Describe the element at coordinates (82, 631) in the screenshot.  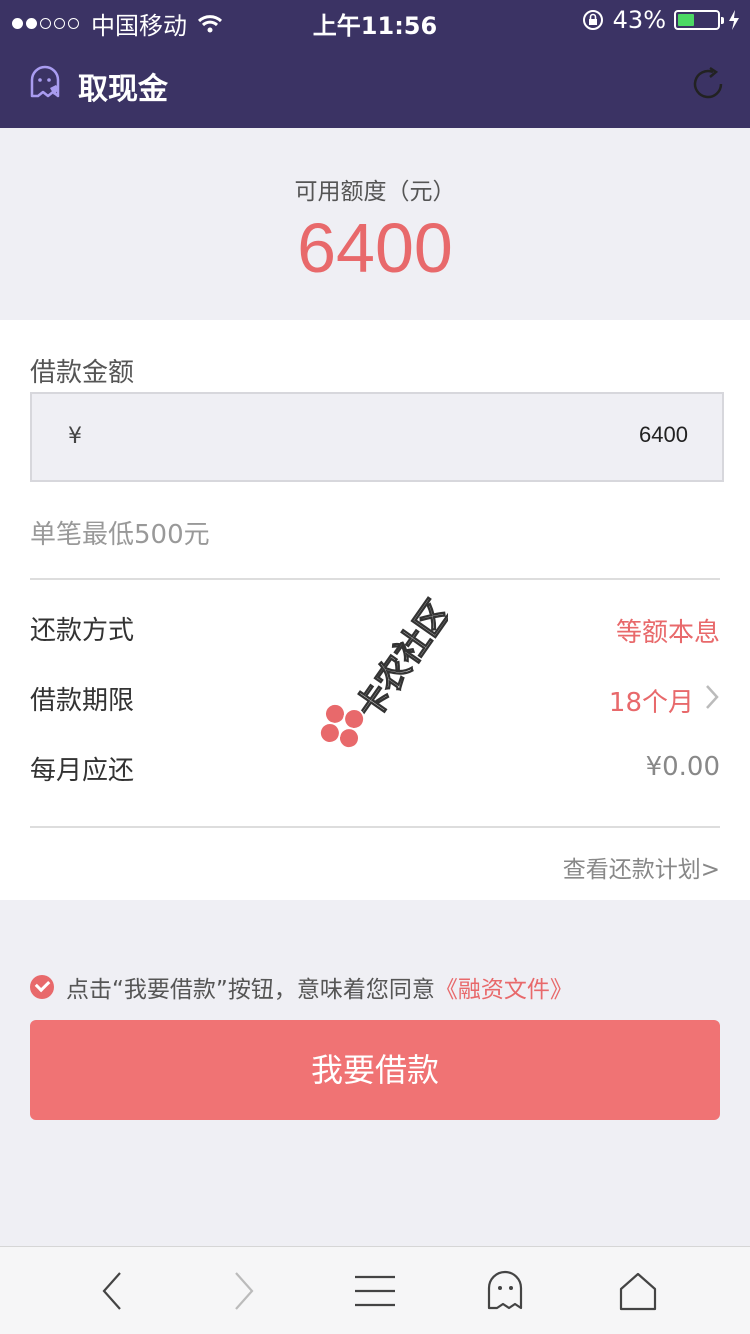
I see `repay-method-label: 还款方式` at that location.